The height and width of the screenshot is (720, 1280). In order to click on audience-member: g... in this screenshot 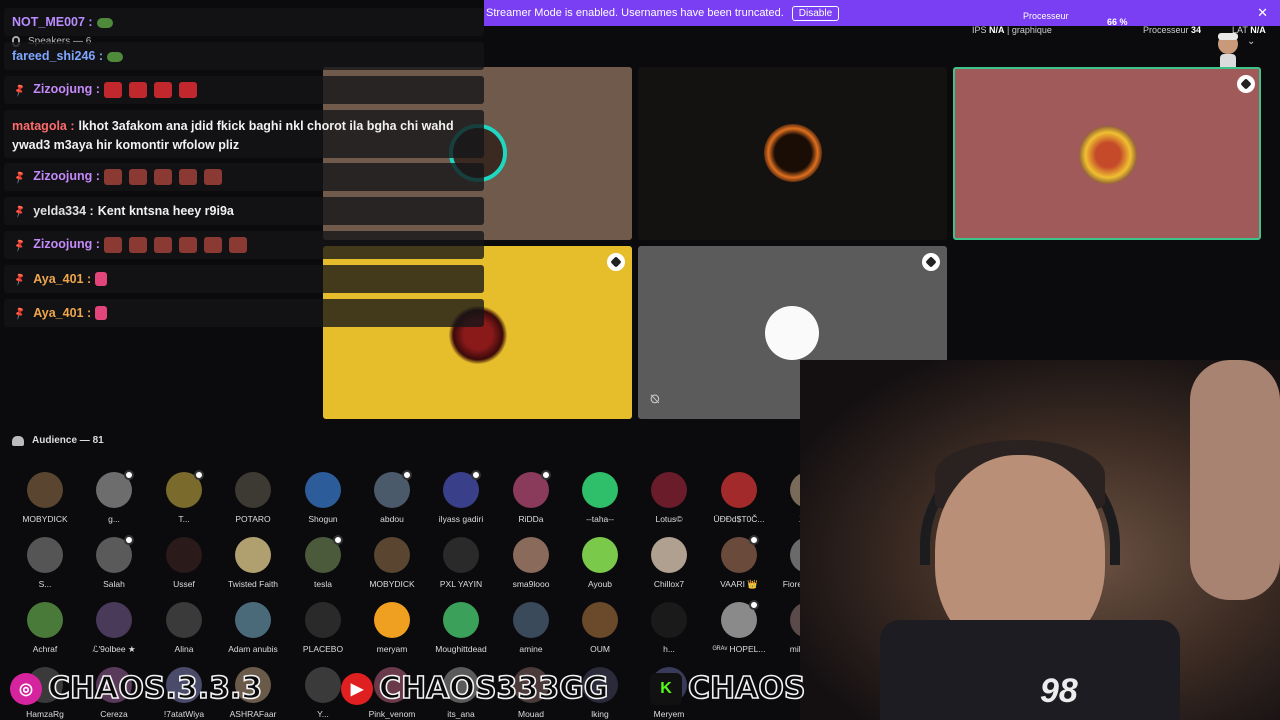, I will do `click(114, 497)`.